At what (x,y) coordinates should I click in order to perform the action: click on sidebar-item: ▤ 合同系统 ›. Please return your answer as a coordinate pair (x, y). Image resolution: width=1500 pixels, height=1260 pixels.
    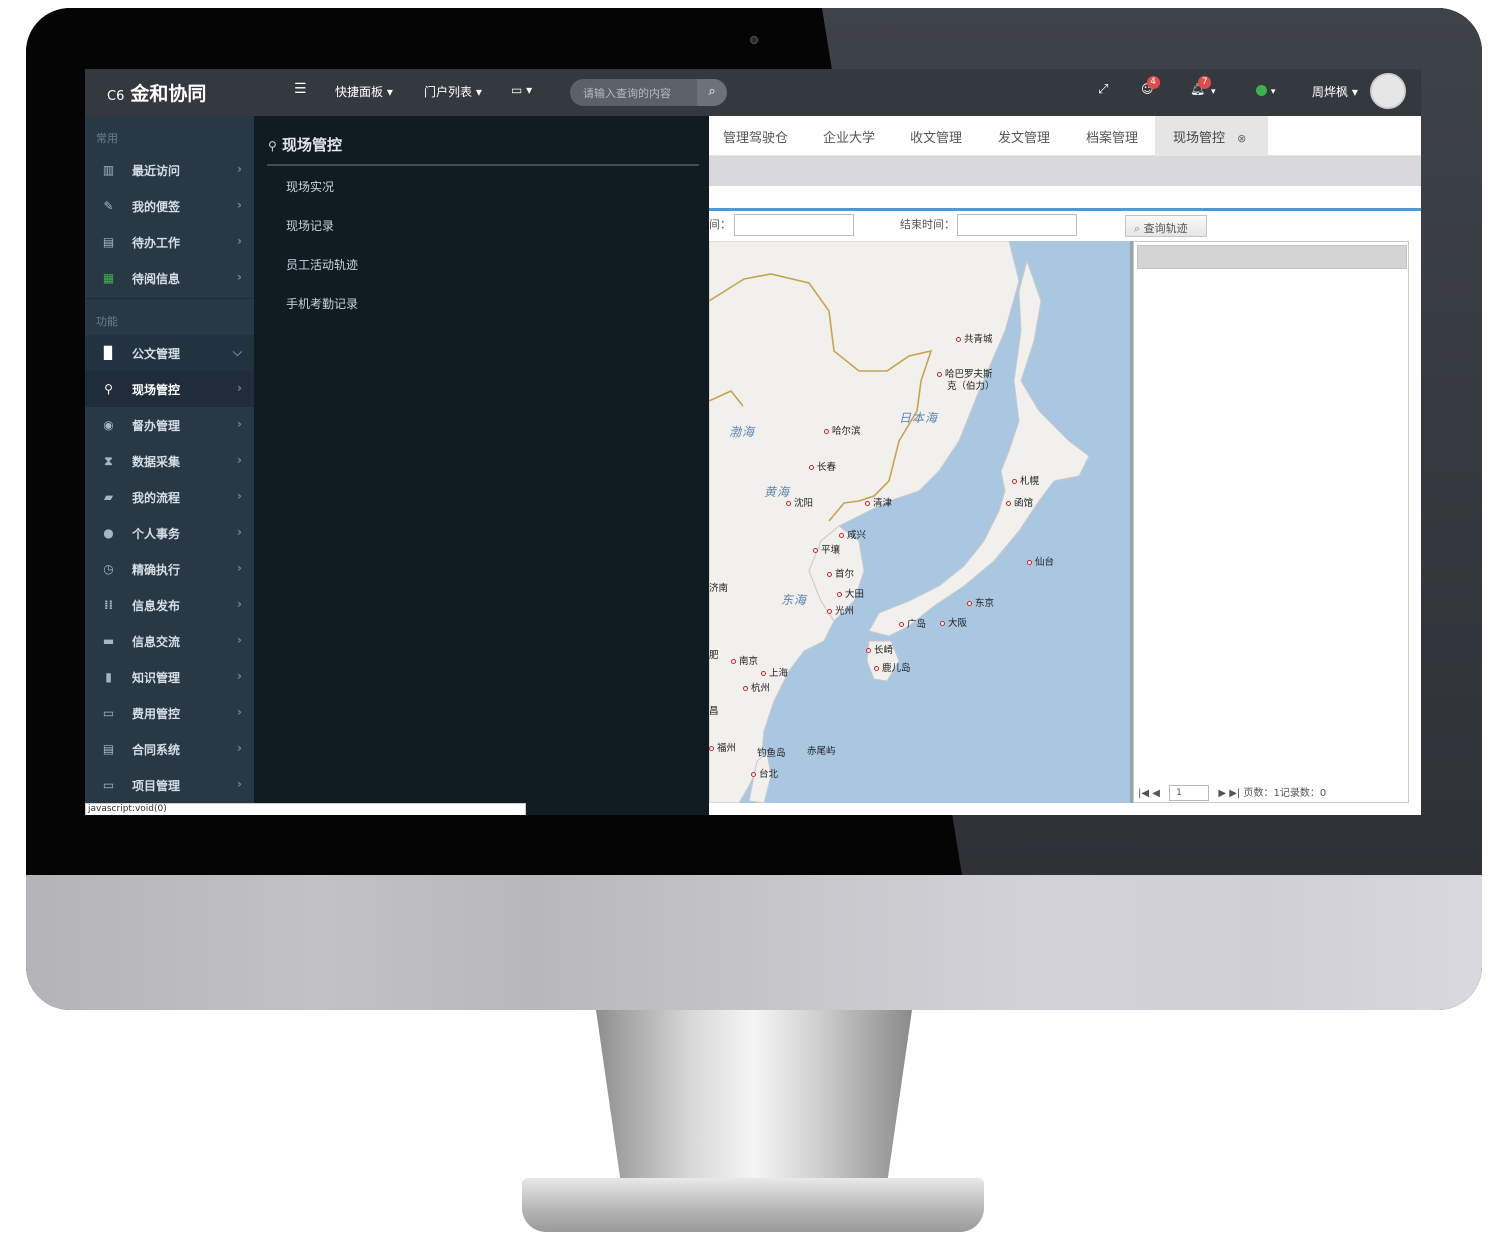
    Looking at the image, I should click on (169, 749).